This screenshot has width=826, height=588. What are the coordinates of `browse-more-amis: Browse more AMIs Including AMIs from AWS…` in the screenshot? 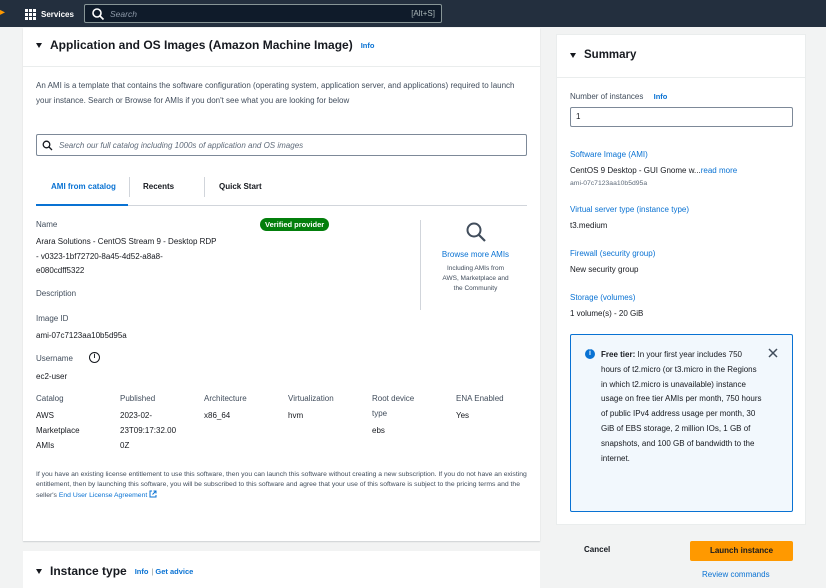 It's located at (475, 257).